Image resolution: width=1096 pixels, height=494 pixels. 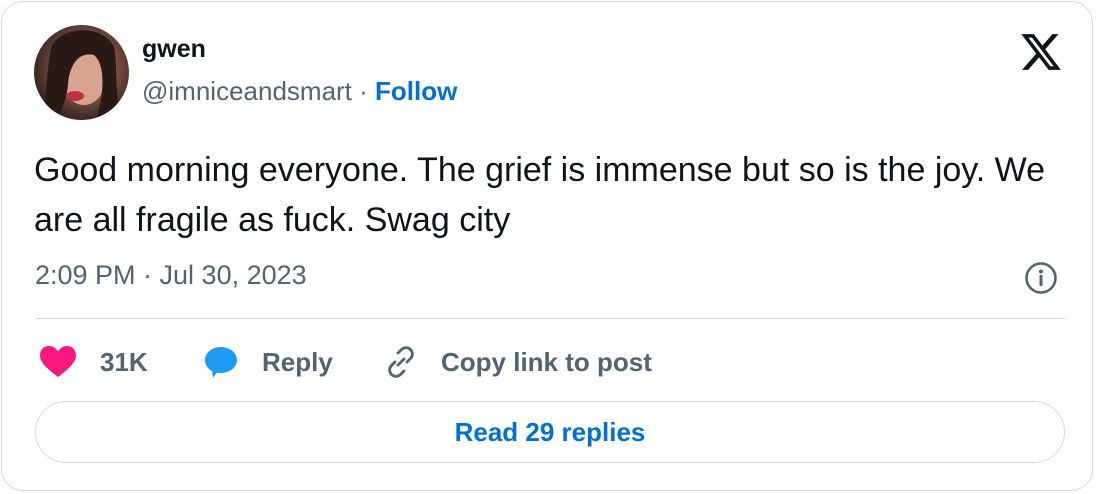 I want to click on follow-button: Follow, so click(x=416, y=91).